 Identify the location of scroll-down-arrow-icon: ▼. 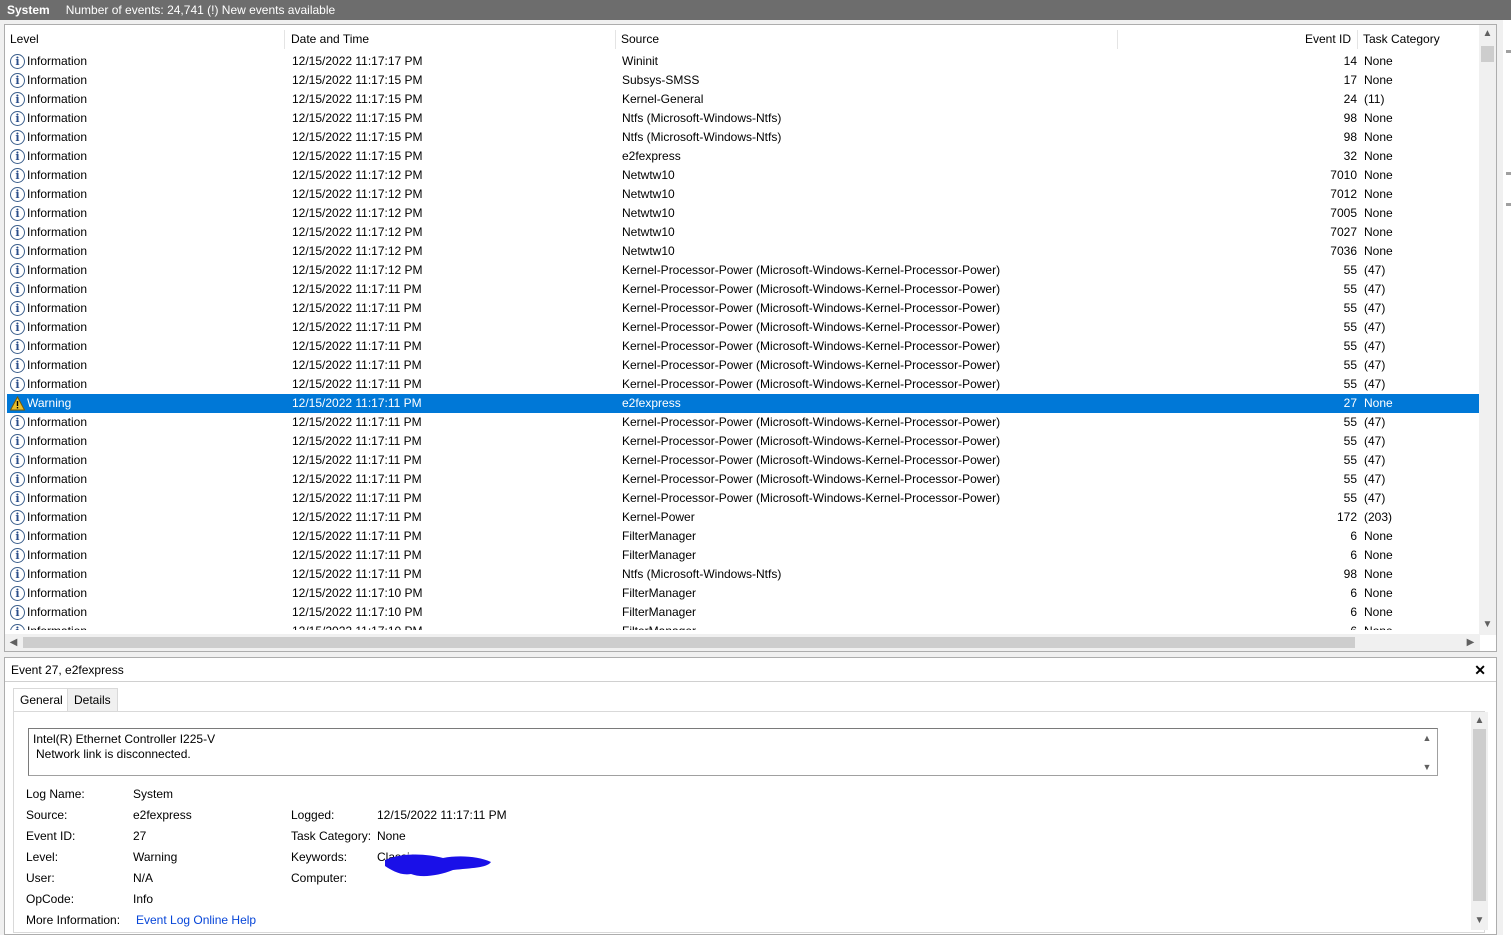
(1487, 624).